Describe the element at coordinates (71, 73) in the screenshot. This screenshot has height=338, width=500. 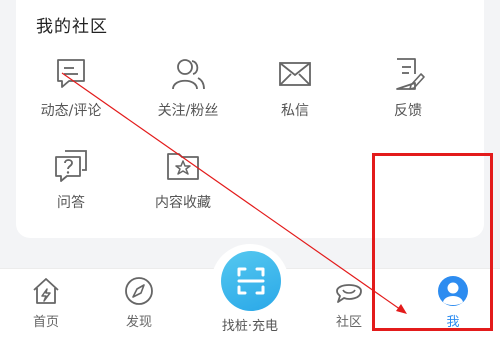
I see `comment-icon` at that location.